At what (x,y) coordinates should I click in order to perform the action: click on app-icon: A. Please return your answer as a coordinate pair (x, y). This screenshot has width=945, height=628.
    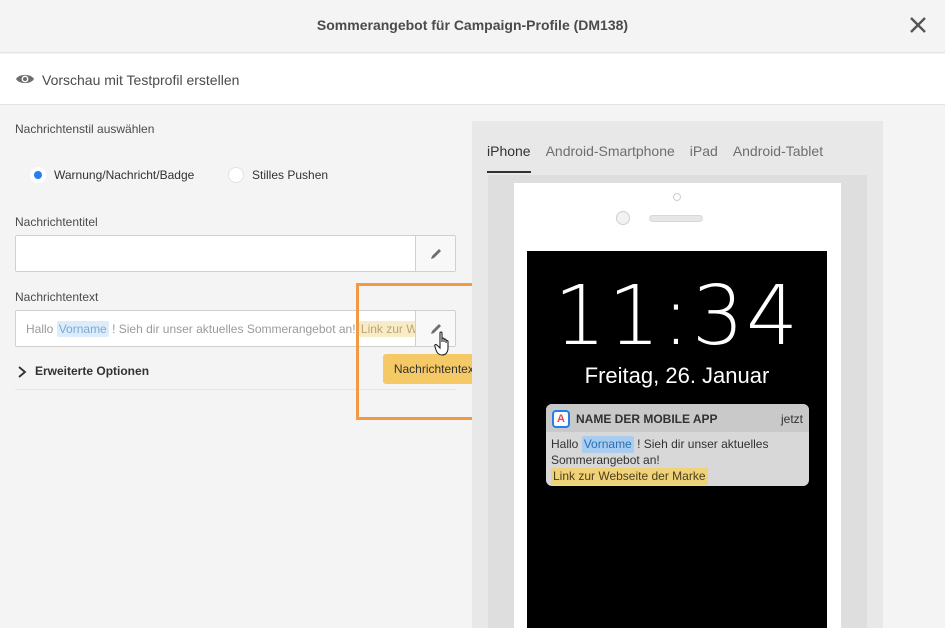
    Looking at the image, I should click on (561, 419).